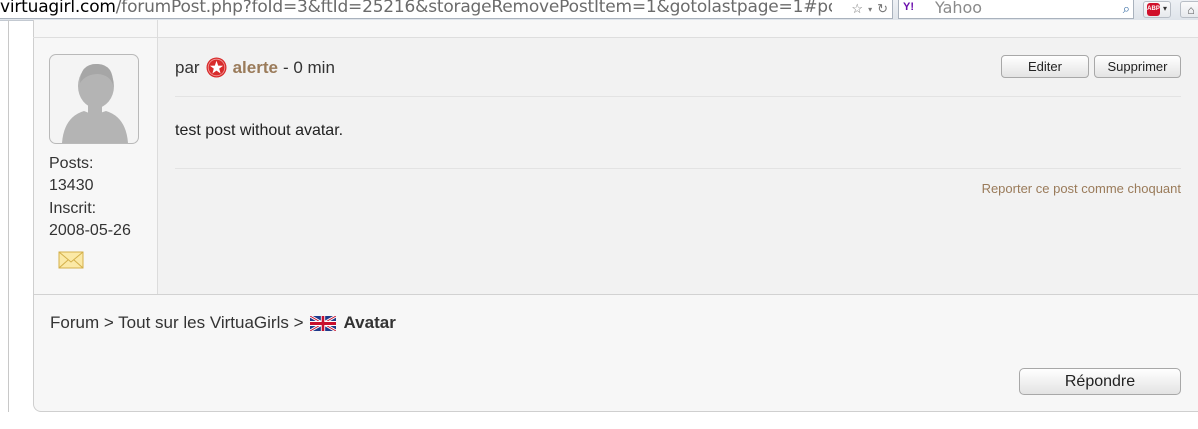  I want to click on adblock-icon: ABP, so click(1153, 9).